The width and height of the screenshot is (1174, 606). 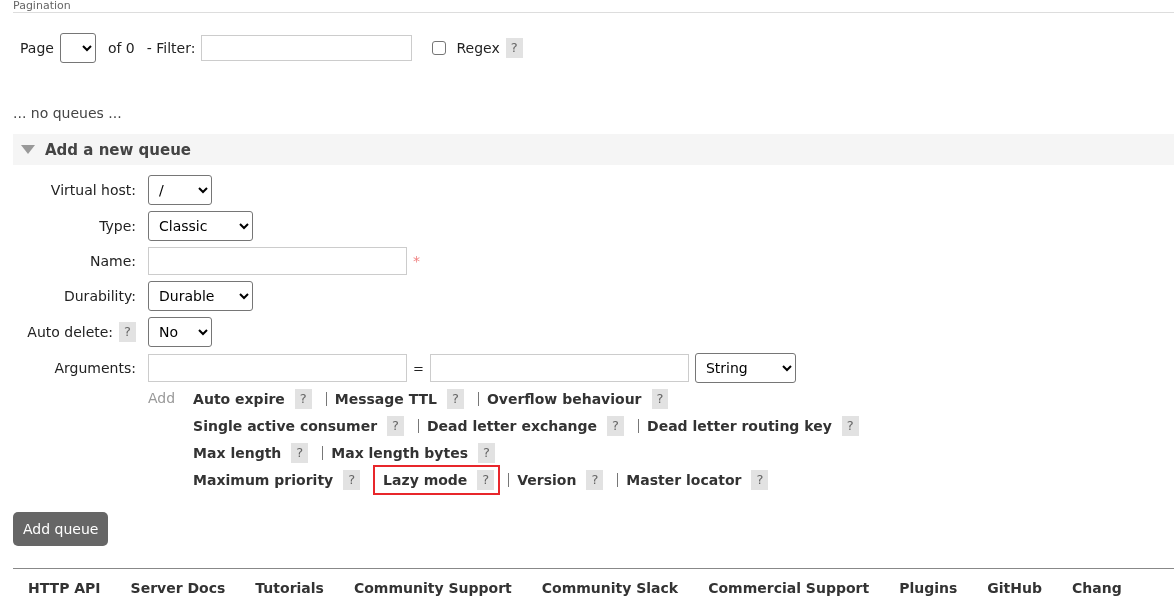 What do you see at coordinates (237, 453) in the screenshot?
I see `argument-link: Max length` at bounding box center [237, 453].